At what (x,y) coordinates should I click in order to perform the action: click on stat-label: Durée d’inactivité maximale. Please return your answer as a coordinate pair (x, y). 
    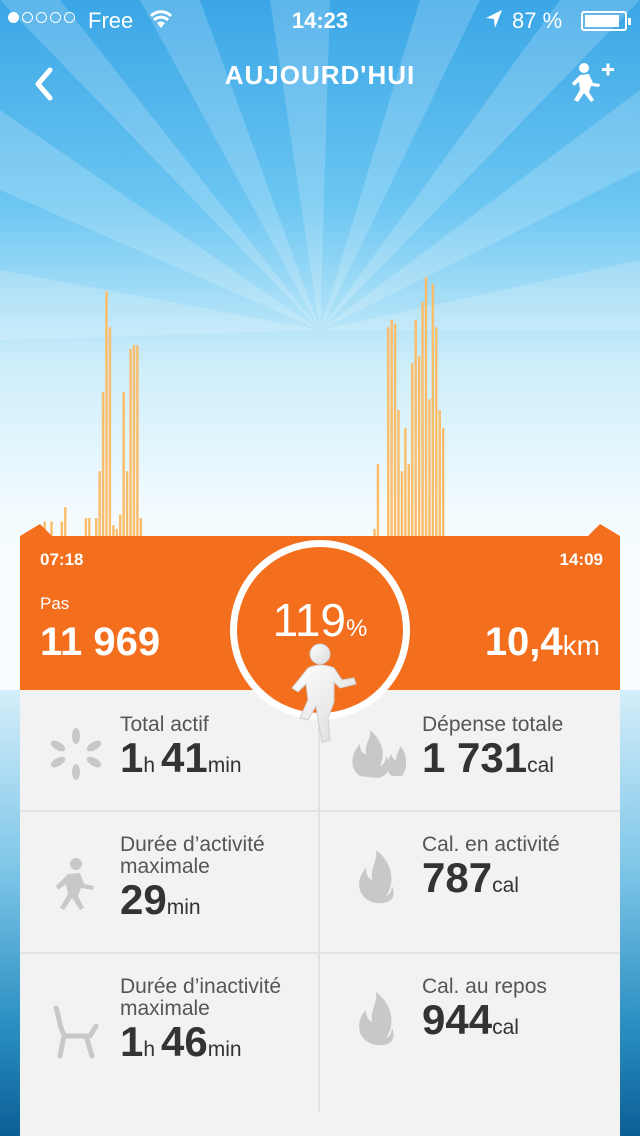
    Looking at the image, I should click on (201, 997).